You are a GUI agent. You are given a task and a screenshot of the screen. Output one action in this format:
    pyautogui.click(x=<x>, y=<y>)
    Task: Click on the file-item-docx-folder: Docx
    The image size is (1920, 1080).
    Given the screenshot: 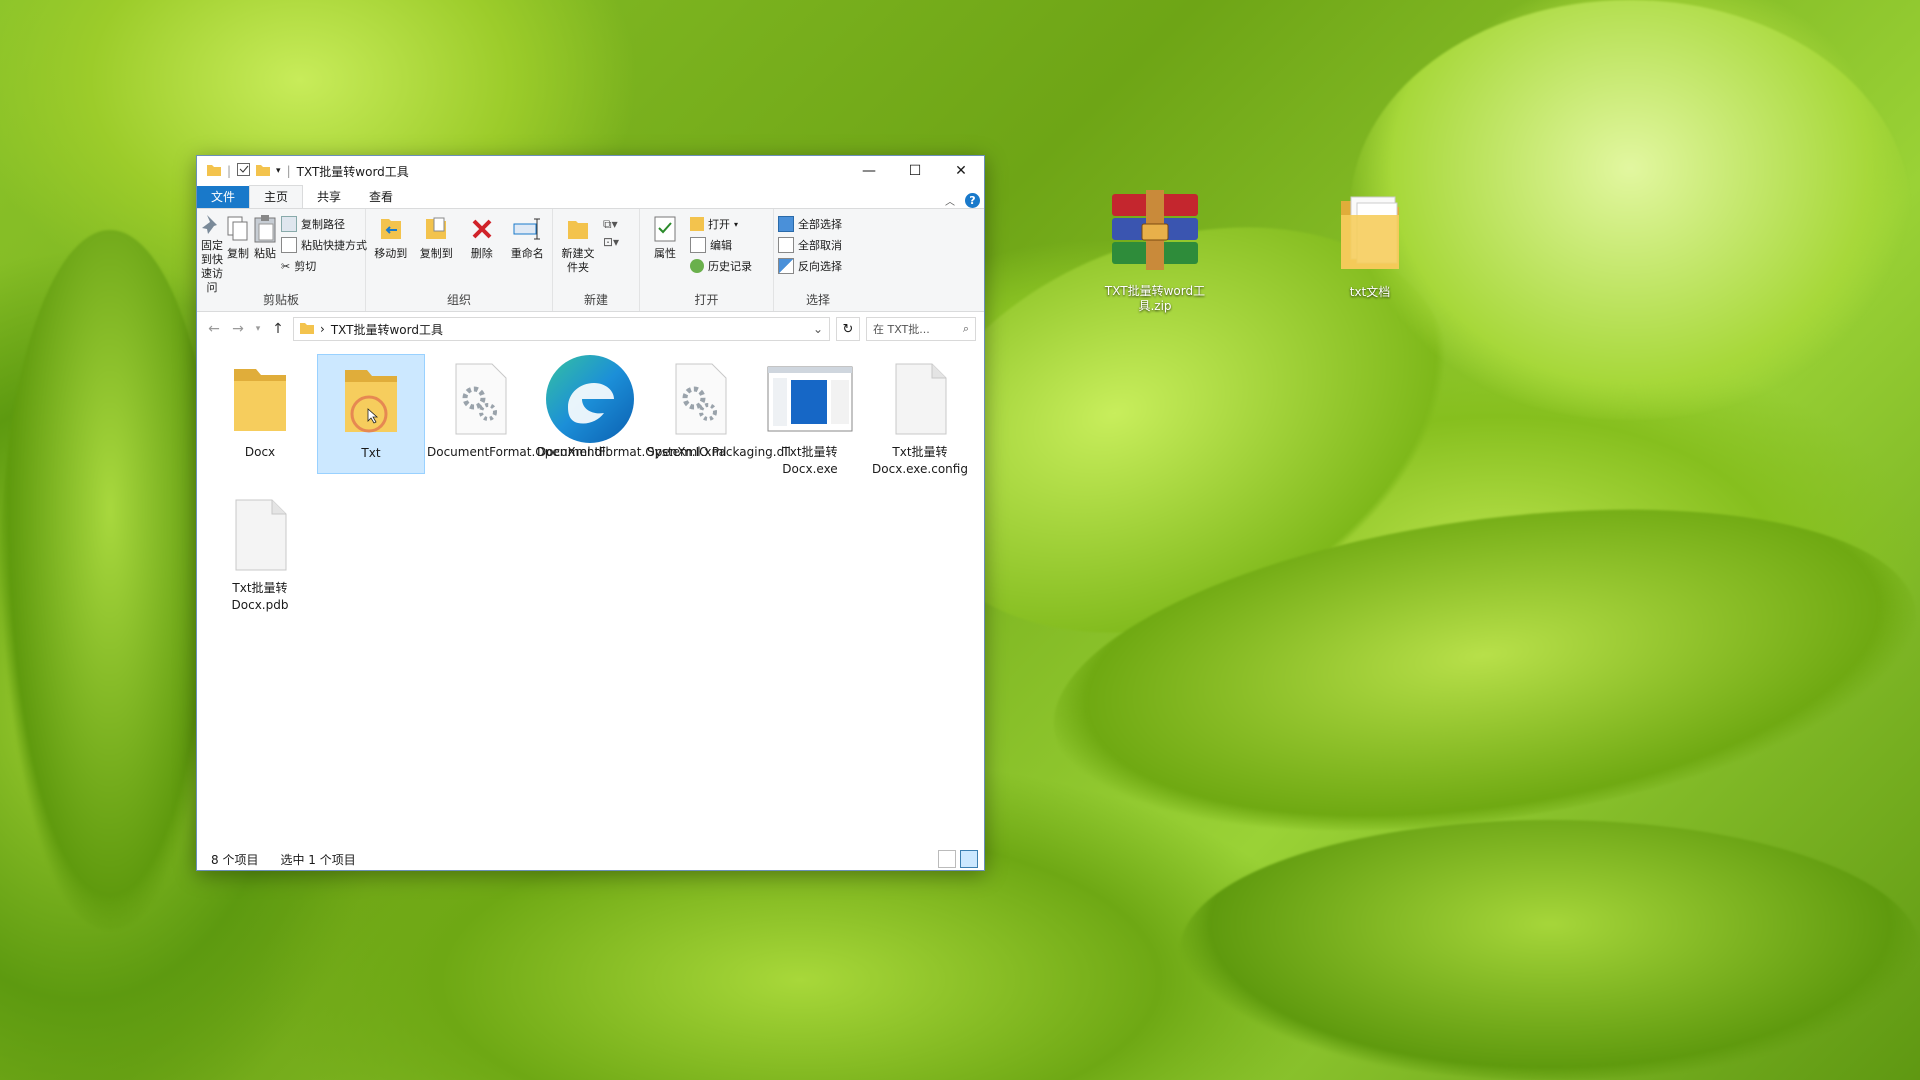 What is the action you would take?
    pyautogui.click(x=260, y=413)
    